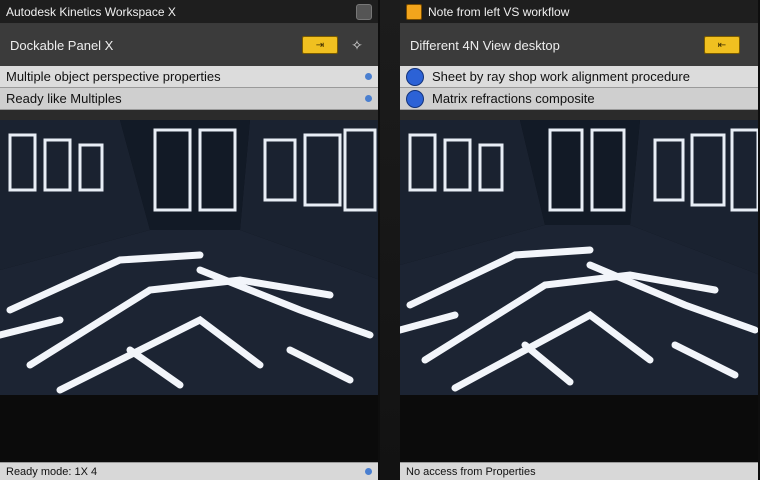  I want to click on left-titlebar: Autodesk Kinetics Workspace X, so click(189, 12).